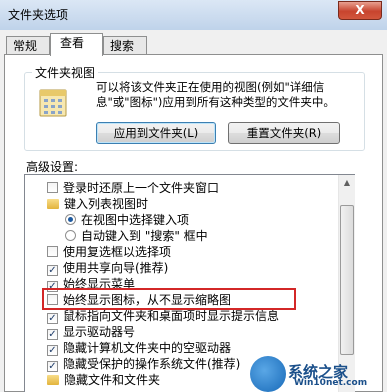  What do you see at coordinates (347, 280) in the screenshot?
I see `scrollbar-thumb` at bounding box center [347, 280].